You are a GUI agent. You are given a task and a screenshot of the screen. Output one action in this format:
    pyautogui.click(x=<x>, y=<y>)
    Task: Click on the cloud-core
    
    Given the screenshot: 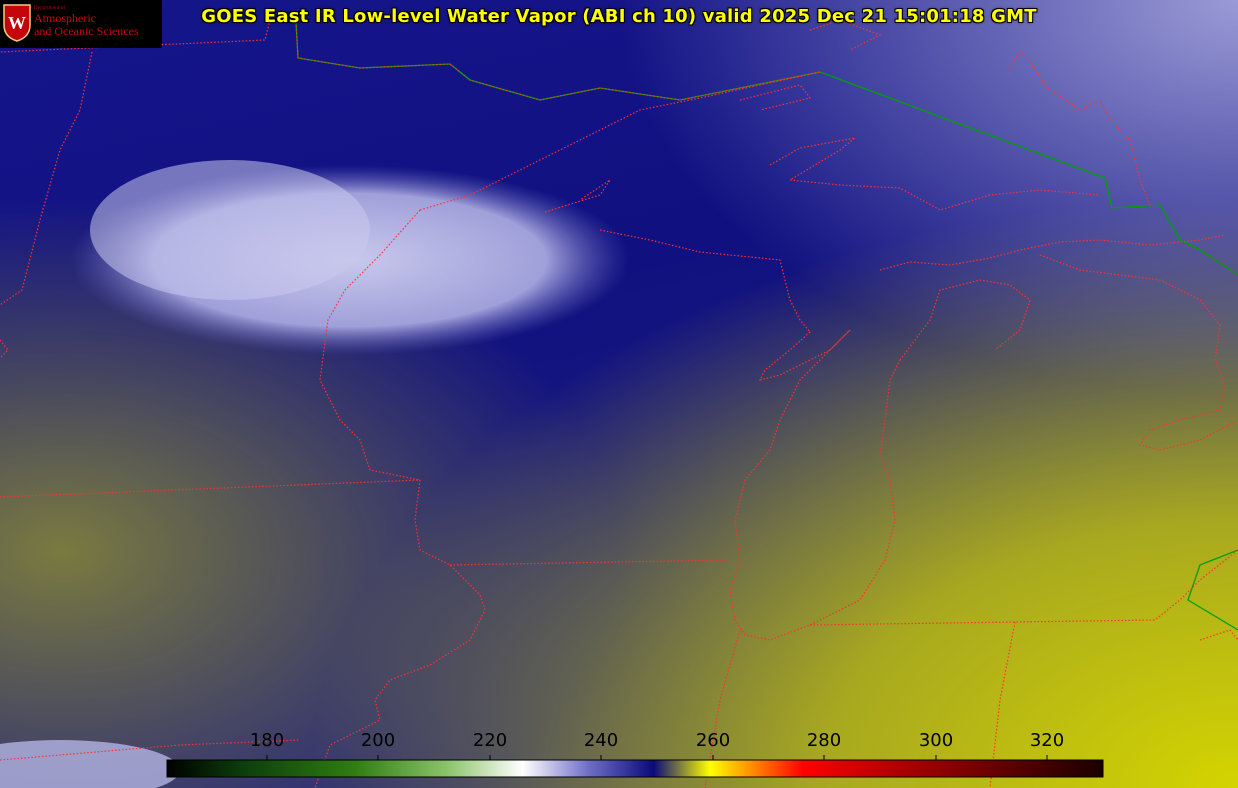 What is the action you would take?
    pyautogui.click(x=230, y=230)
    